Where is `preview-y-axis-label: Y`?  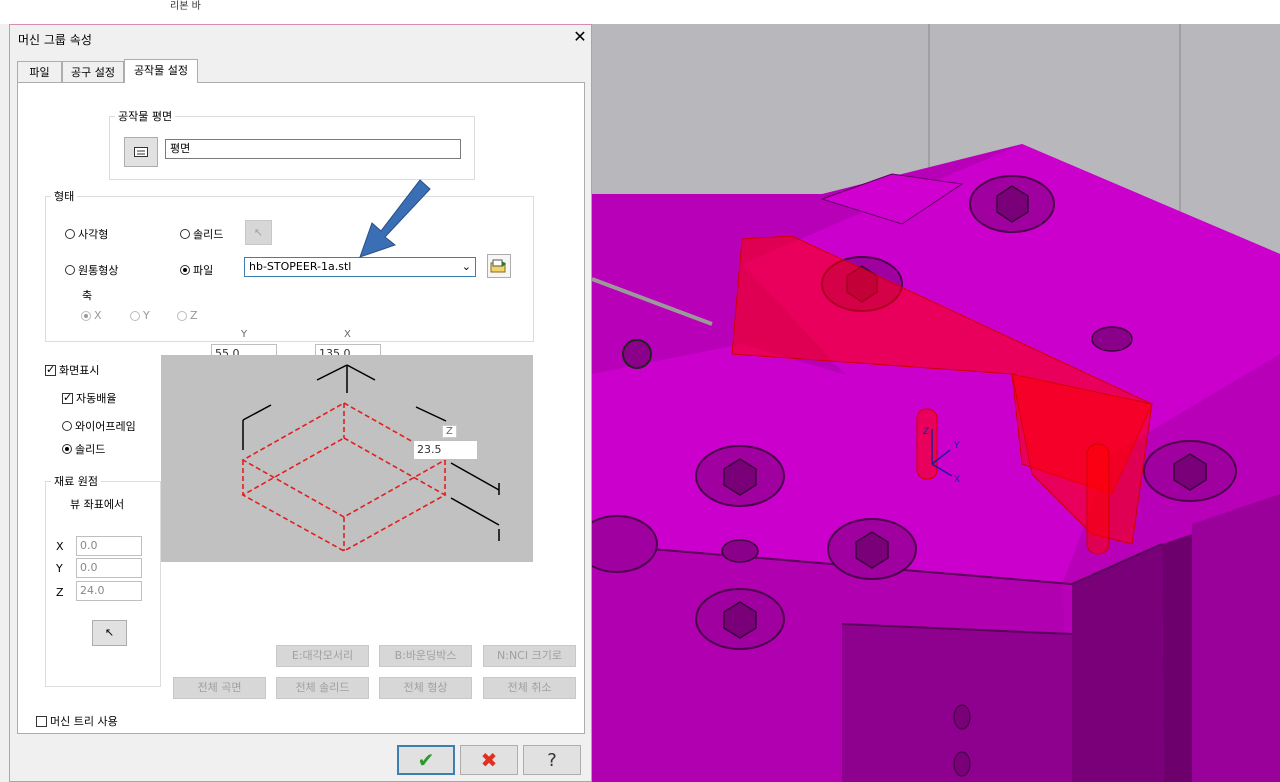
preview-y-axis-label: Y is located at coordinates (244, 334).